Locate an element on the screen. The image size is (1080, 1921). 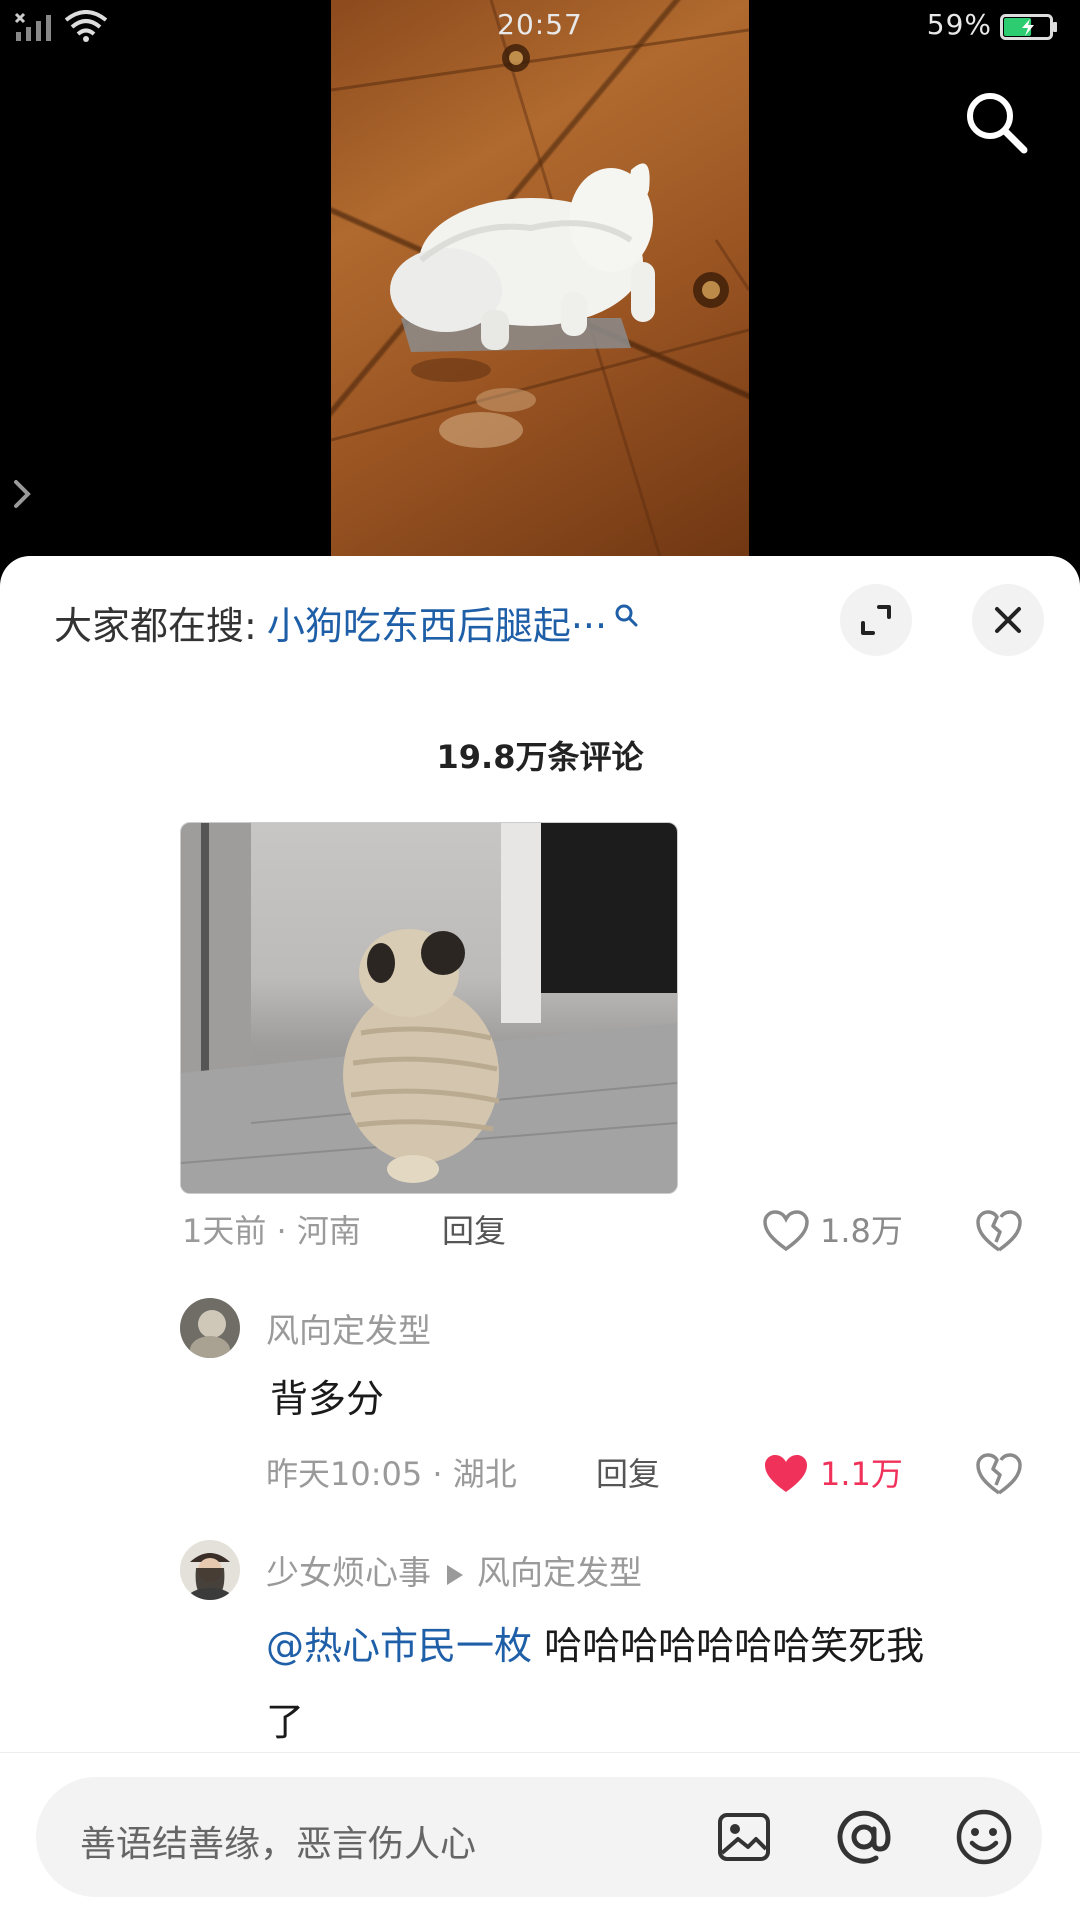
hot-search-bar: 大家都在搜: 小狗吃东西后腿起··· is located at coordinates (346, 622).